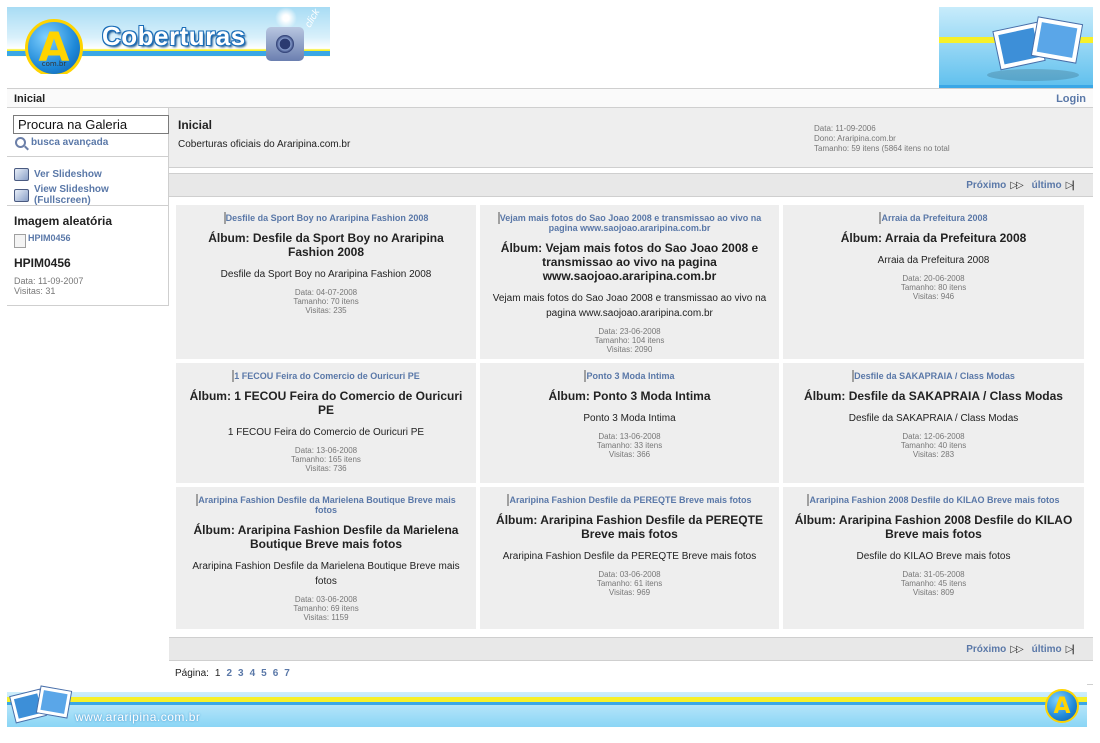 The width and height of the screenshot is (1100, 743). Describe the element at coordinates (287, 673) in the screenshot. I see `page-link-7: 7` at that location.